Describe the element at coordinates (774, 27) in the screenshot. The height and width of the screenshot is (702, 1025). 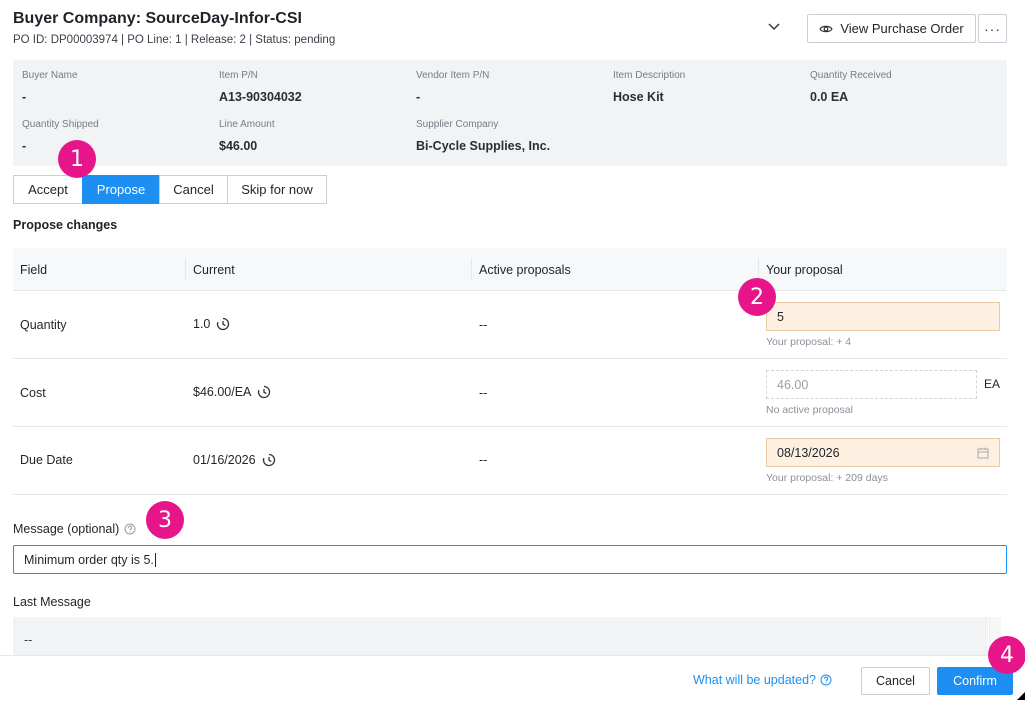
I see `chevron-down-icon` at that location.